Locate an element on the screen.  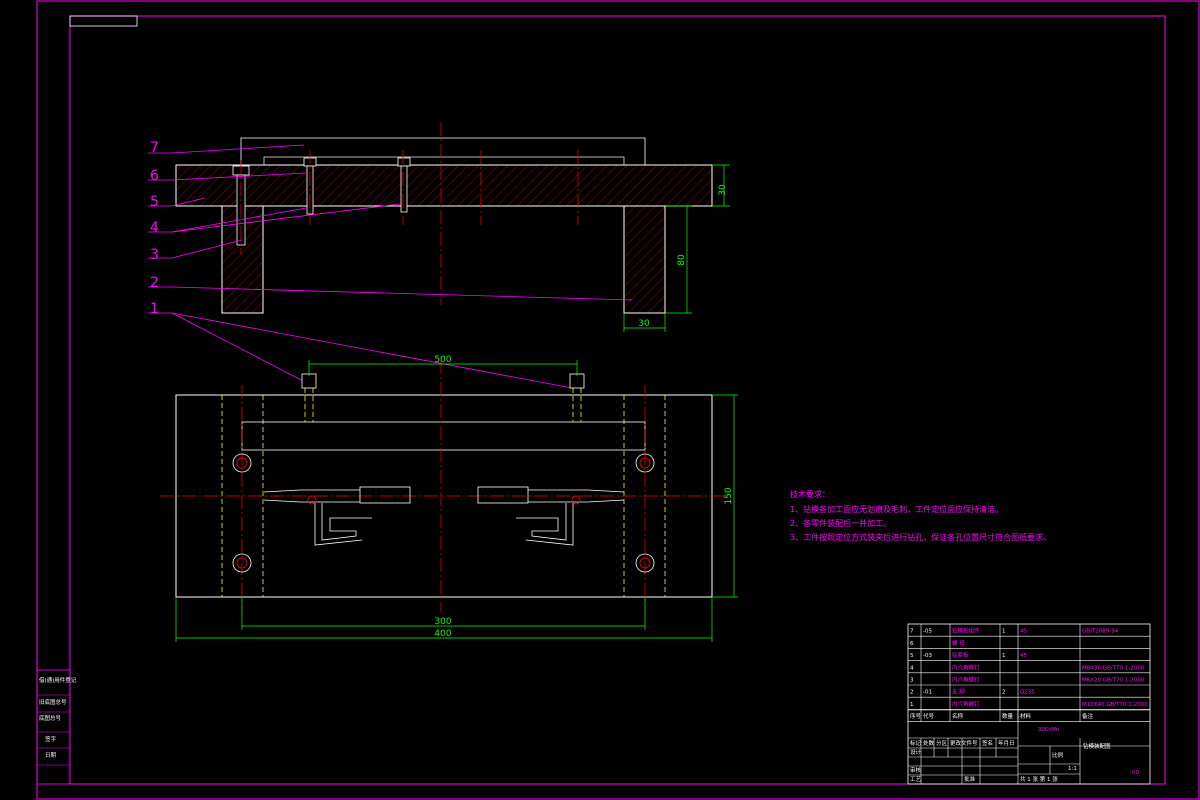
dim-leg-spacing: 300 is located at coordinates (442, 622).